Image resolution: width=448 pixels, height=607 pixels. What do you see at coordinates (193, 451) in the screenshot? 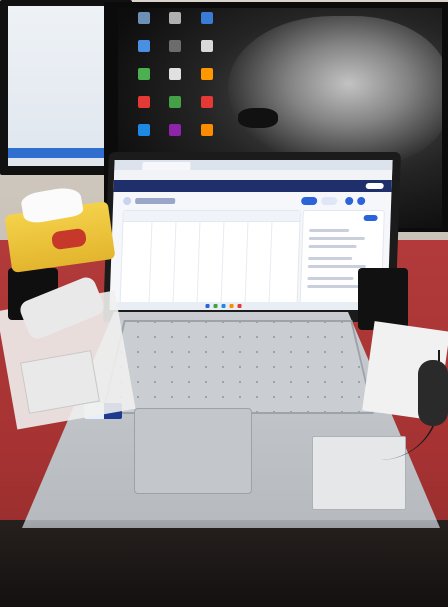
I see `touchpad` at bounding box center [193, 451].